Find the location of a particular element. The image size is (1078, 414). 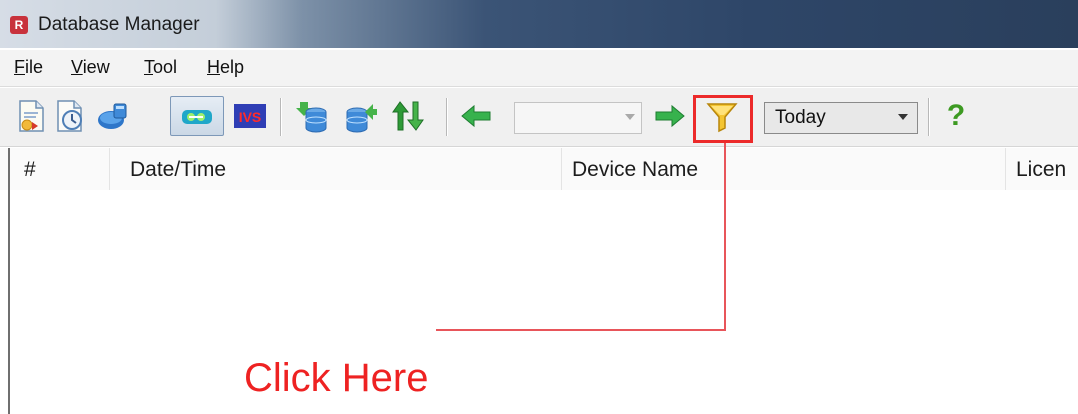

schedule-backup-icon is located at coordinates (69, 116).